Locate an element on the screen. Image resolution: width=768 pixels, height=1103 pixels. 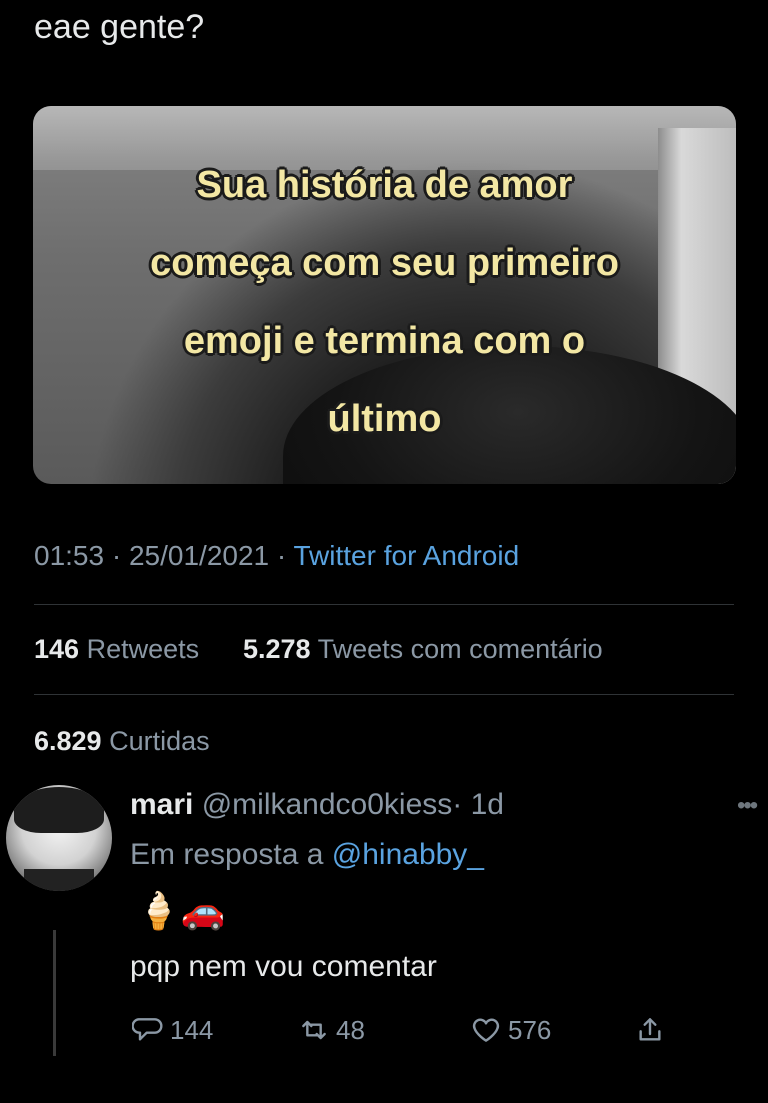
avatar-hair is located at coordinates (59, 810).